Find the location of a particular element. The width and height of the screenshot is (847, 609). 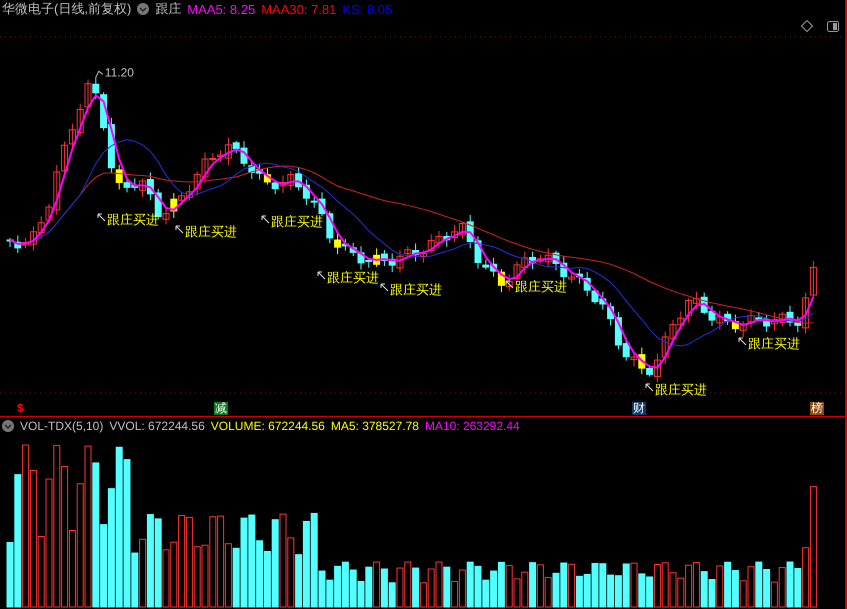

high-price-label: 11.20 is located at coordinates (119, 72).